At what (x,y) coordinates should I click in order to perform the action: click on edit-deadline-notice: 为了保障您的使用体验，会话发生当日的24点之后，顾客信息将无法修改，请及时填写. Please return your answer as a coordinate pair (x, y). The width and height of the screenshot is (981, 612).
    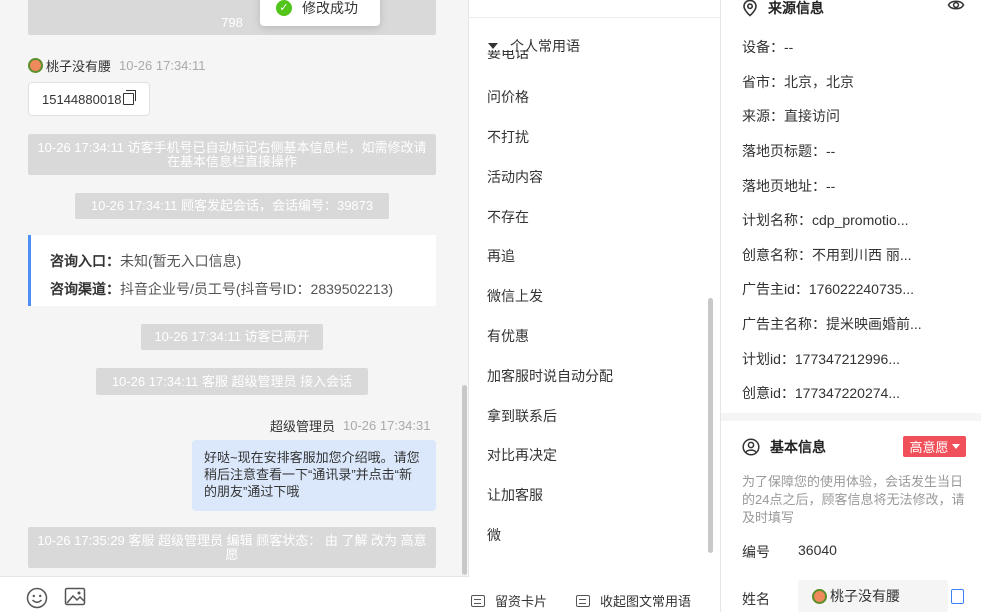
    Looking at the image, I should click on (853, 499).